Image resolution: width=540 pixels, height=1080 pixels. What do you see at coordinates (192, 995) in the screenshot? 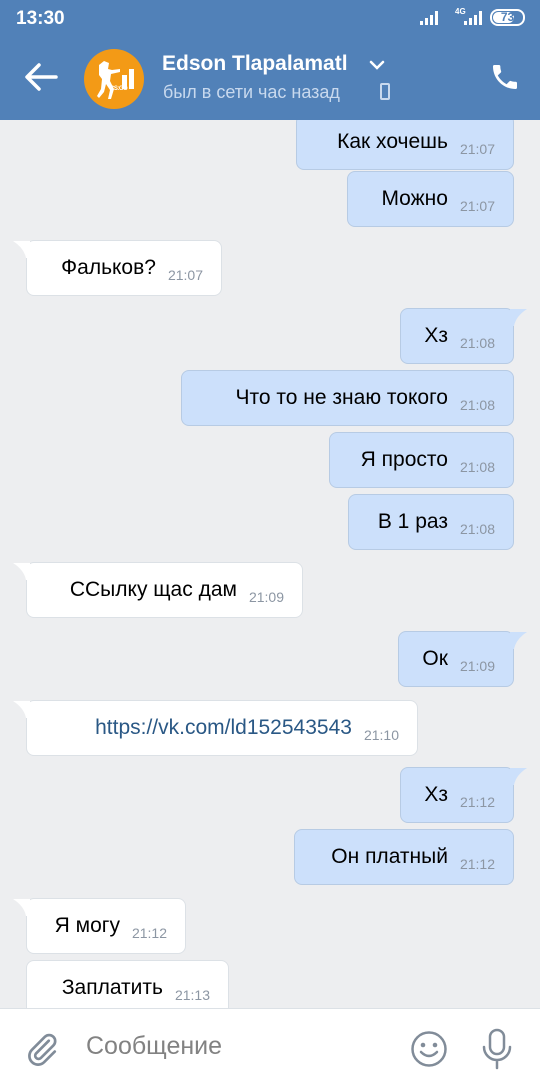
I see `message-time: 21:13` at bounding box center [192, 995].